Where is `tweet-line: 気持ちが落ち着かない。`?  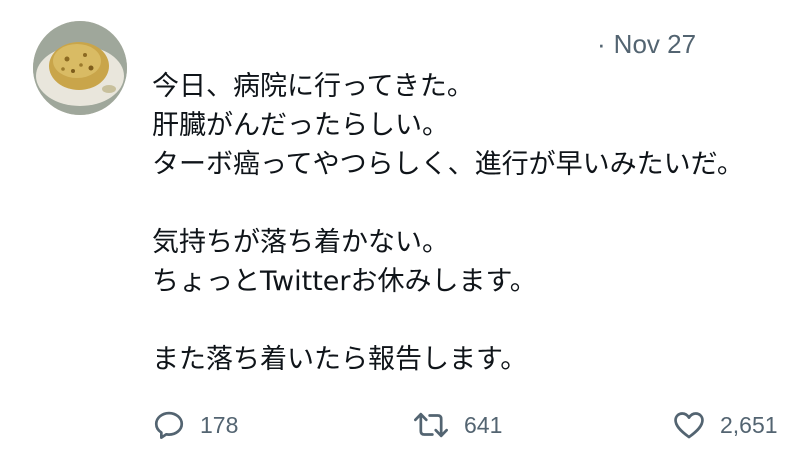
tweet-line: 気持ちが落ち着かない。 is located at coordinates (300, 242).